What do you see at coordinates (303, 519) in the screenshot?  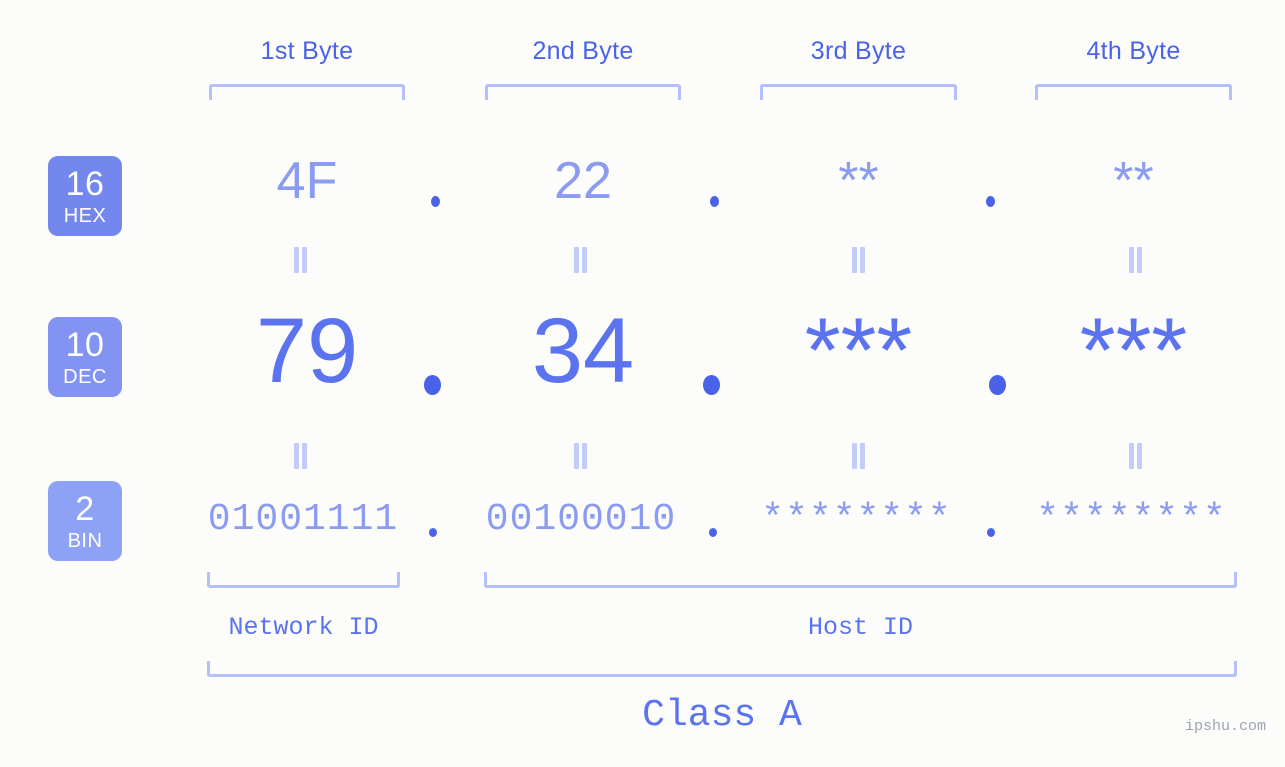 I see `bin-octet-1: 01001111` at bounding box center [303, 519].